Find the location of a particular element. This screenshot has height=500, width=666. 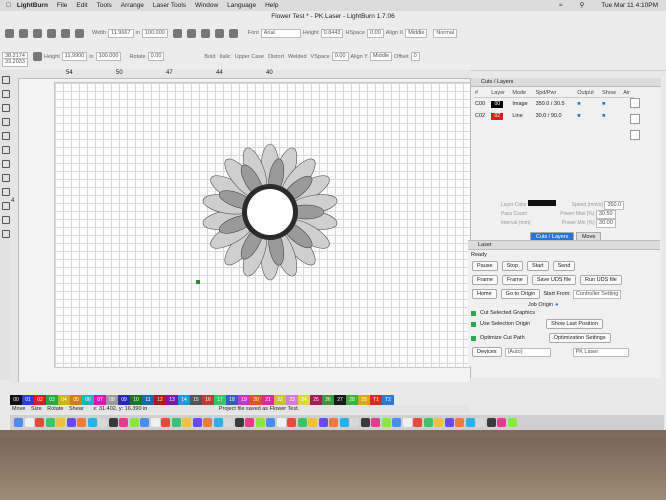

stop-button: Stop is located at coordinates (512, 266).